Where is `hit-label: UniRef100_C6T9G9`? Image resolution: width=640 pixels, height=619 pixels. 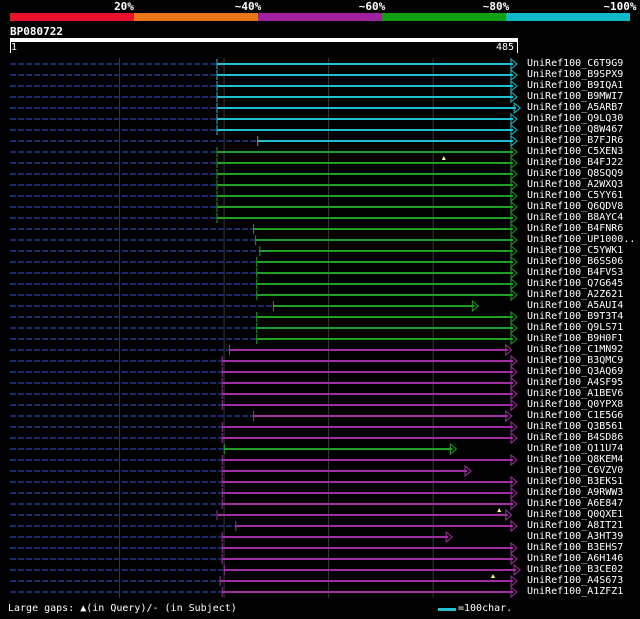
hit-label: UniRef100_C6T9G9 is located at coordinates (575, 63).